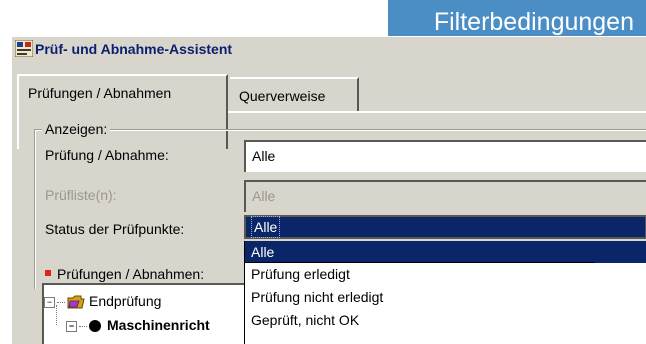 Image resolution: width=646 pixels, height=344 pixels. Describe the element at coordinates (420, 320) in the screenshot. I see `dropdown-option-geprueft-nicht-ok: Geprüft, nicht OK` at that location.